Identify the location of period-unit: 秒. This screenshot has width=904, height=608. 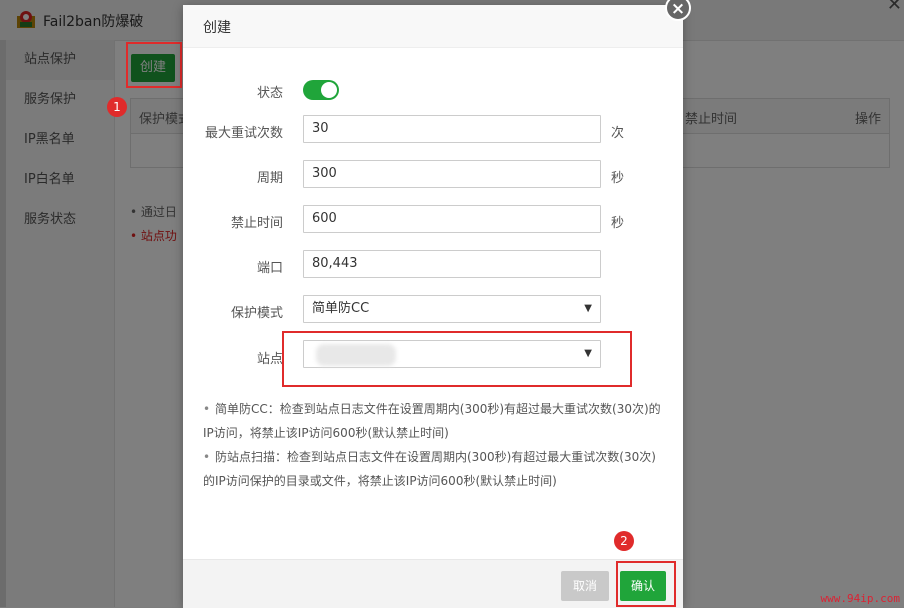
(618, 178).